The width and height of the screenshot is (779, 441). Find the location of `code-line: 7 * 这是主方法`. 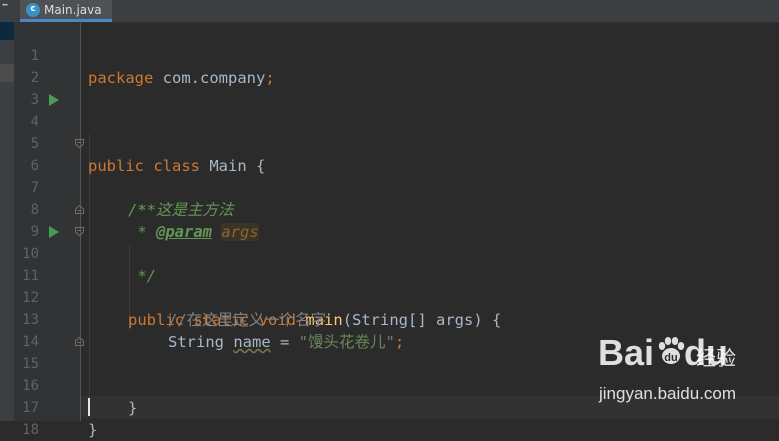

code-line: 7 * 这是主方法 is located at coordinates (389, 187).